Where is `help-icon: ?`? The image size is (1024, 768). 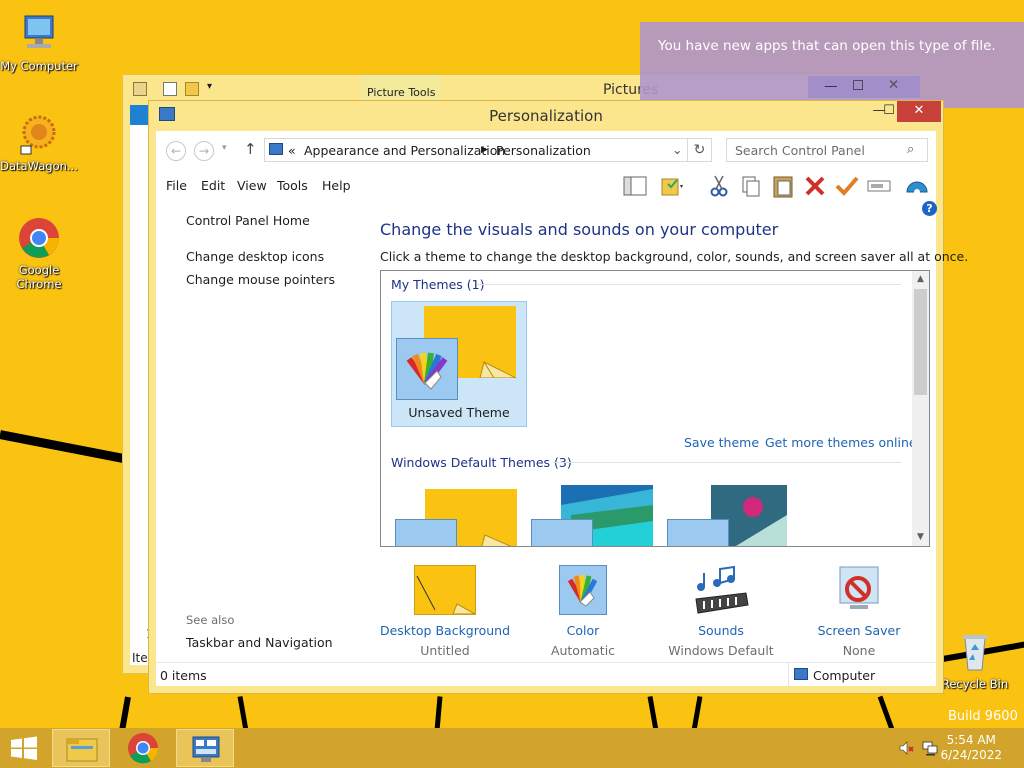
help-icon: ? is located at coordinates (929, 208).